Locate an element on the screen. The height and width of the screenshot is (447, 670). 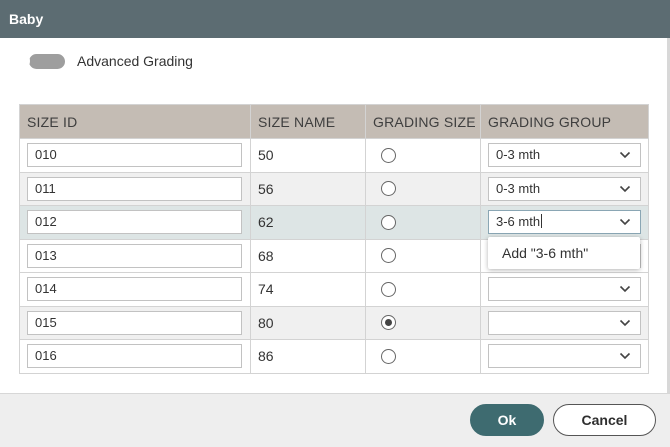
size-id-input: 014 is located at coordinates (134, 289).